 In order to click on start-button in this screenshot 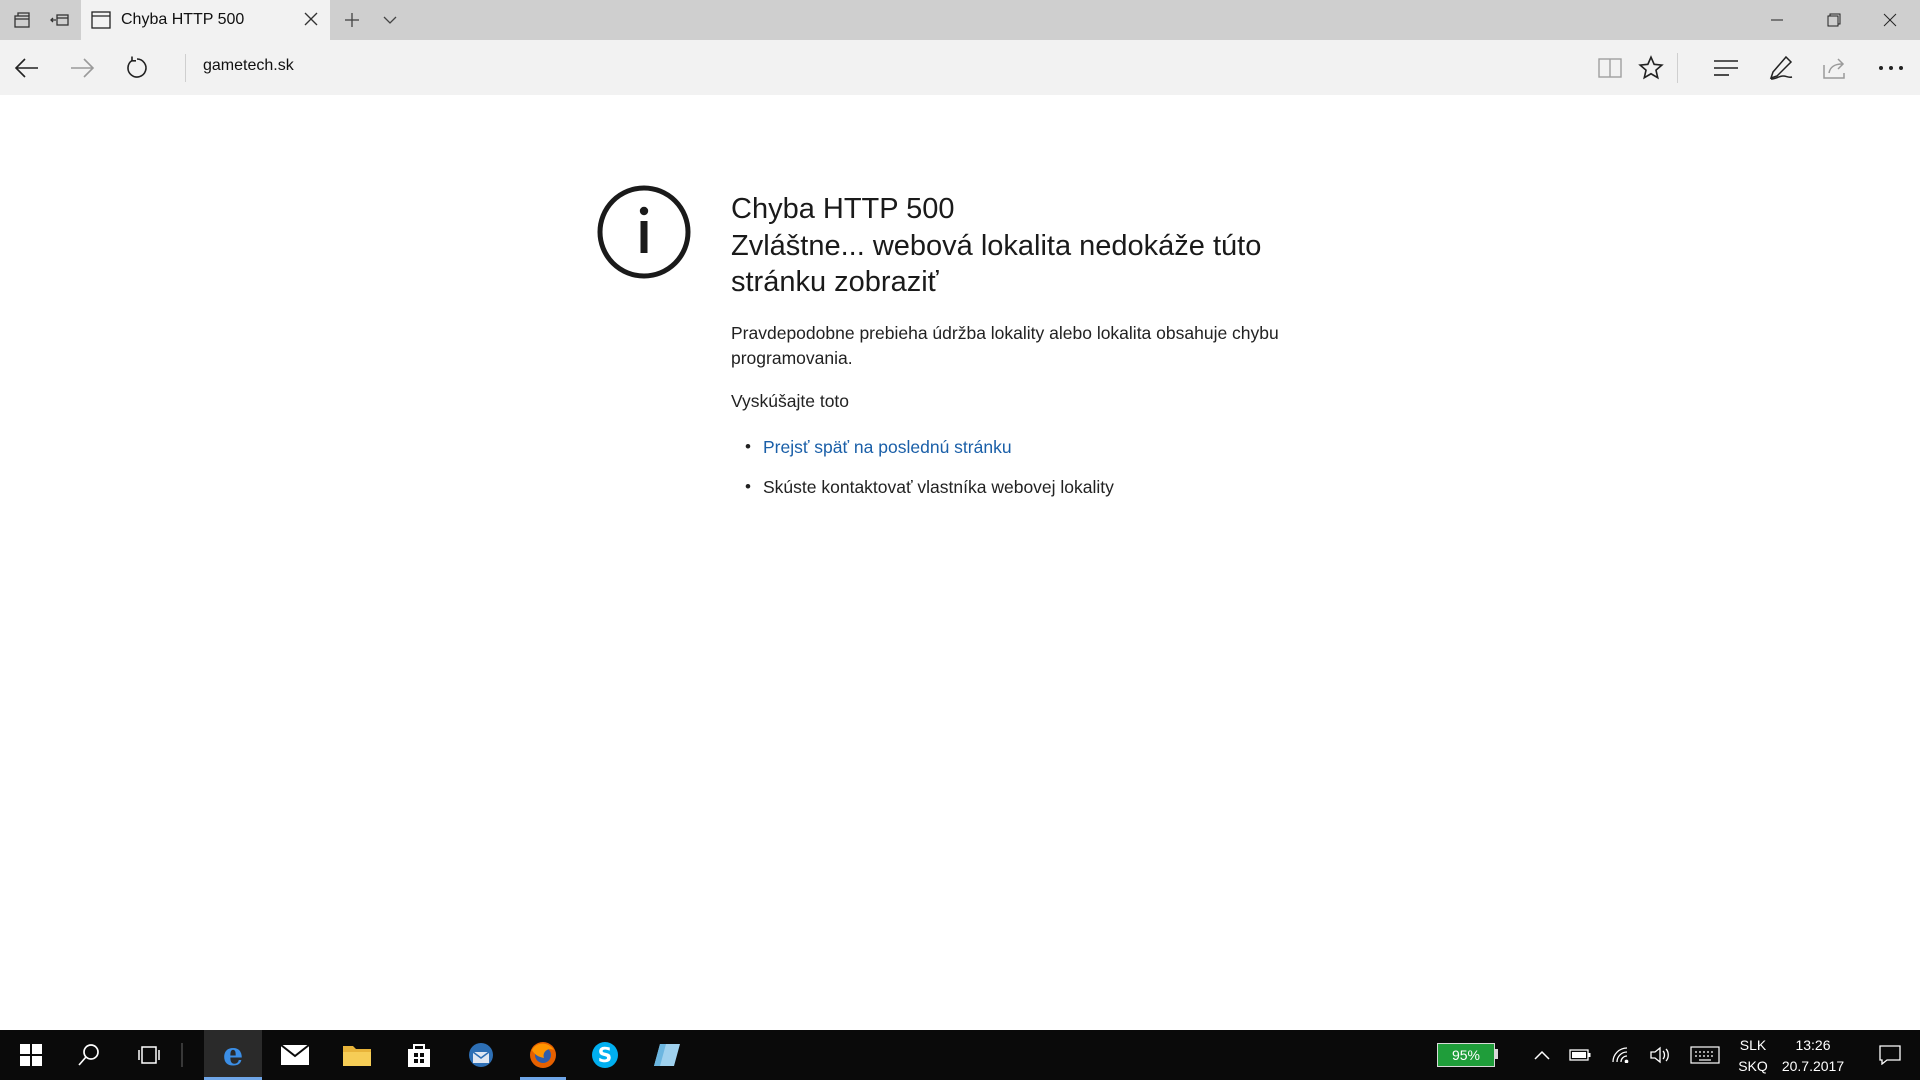, I will do `click(31, 1055)`.